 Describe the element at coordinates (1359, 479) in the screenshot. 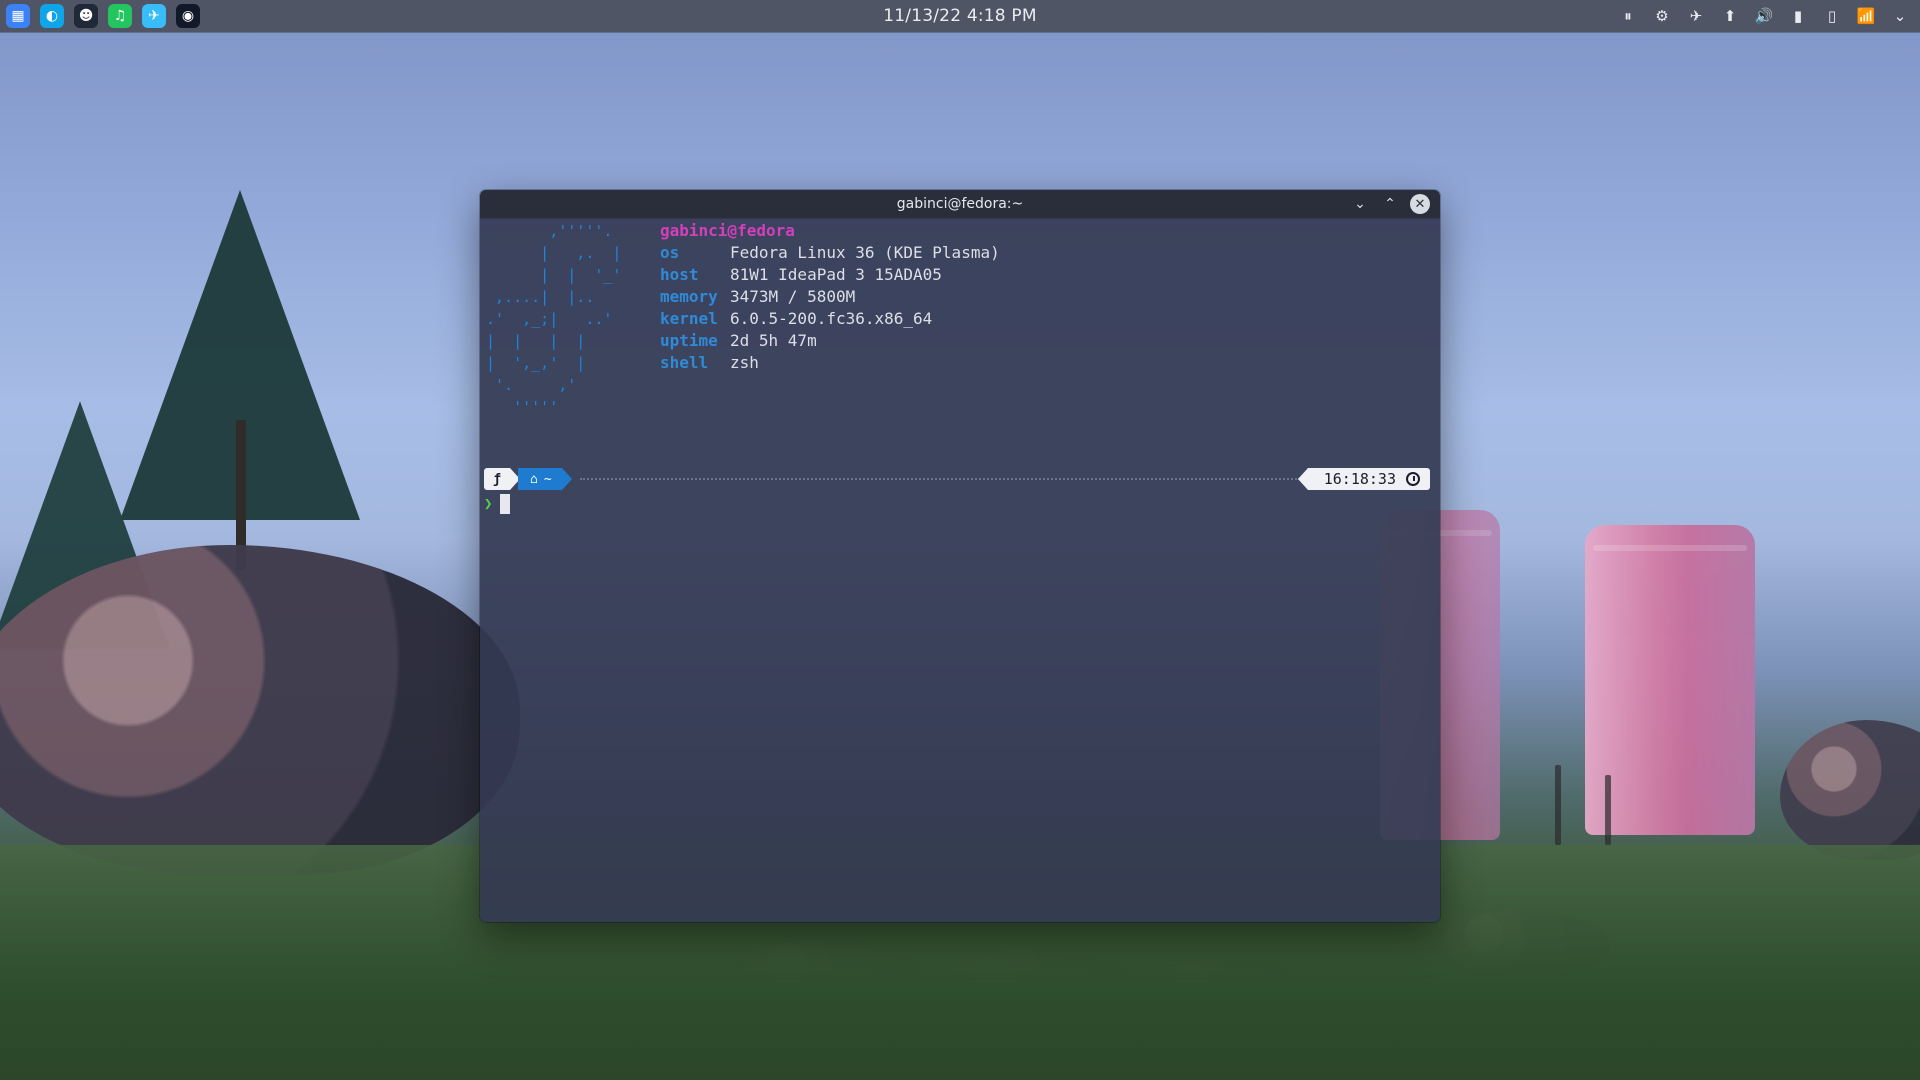

I see `prompt-time: 16:18:33` at that location.